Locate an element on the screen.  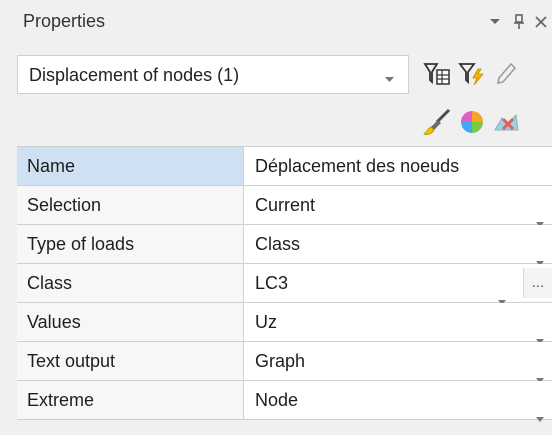
property-value: Current is located at coordinates (398, 206).